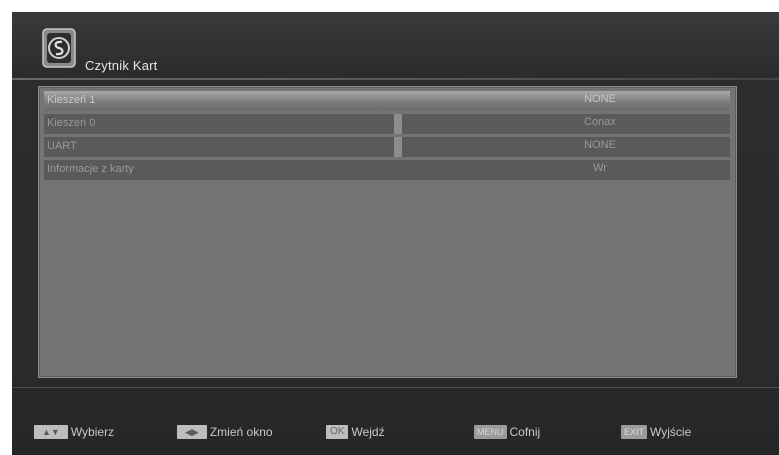 The image size is (779, 455). What do you see at coordinates (671, 432) in the screenshot?
I see `hint-label: Wyjście` at bounding box center [671, 432].